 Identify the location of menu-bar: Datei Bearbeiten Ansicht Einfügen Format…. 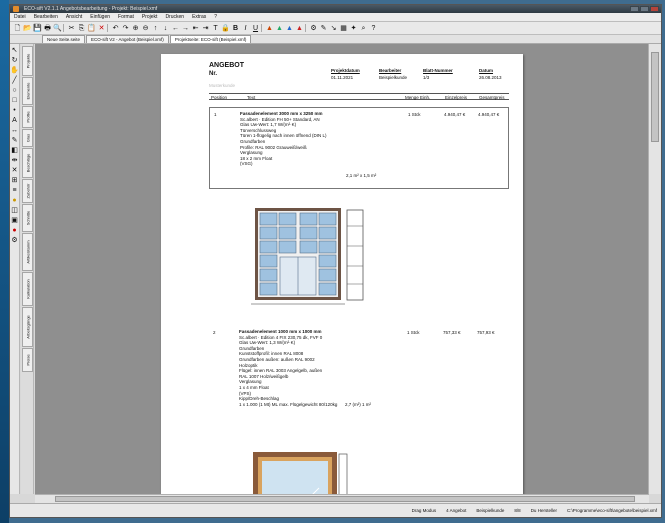
(335, 17).